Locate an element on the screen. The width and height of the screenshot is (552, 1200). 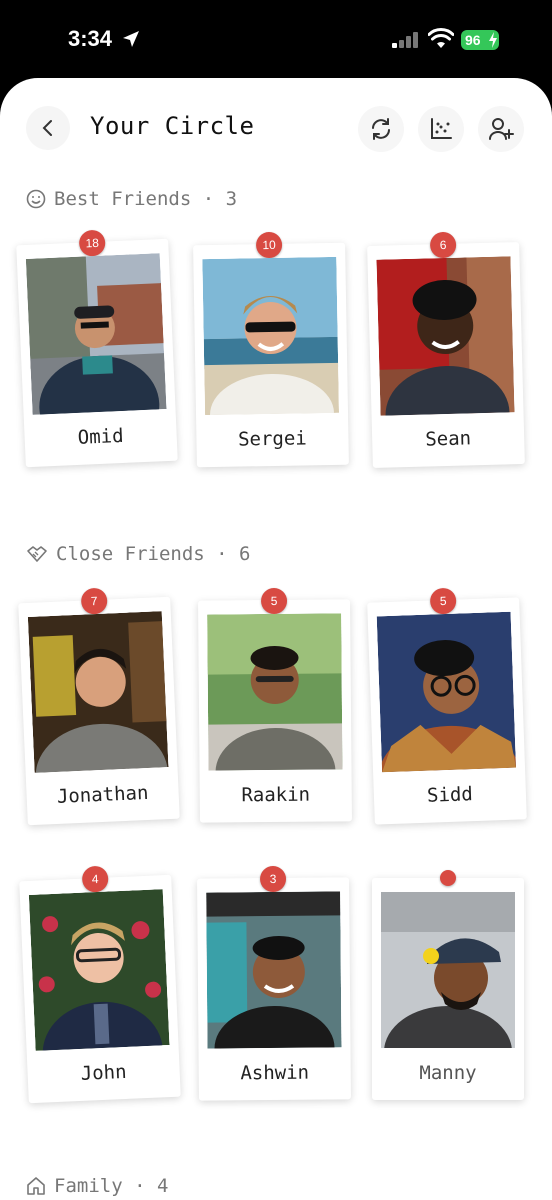
friend-card-sergei: 10 Sergei is located at coordinates (271, 349).